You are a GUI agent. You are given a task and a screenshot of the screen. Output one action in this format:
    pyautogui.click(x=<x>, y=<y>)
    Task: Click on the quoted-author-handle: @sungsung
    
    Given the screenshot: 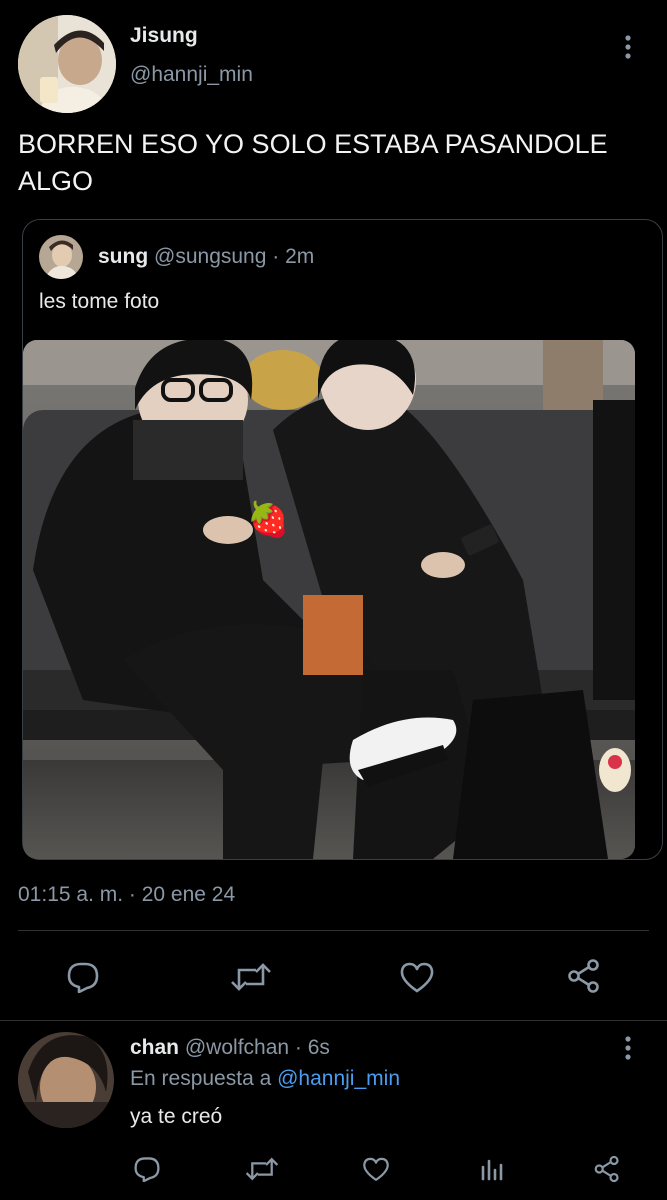 What is the action you would take?
    pyautogui.click(x=210, y=256)
    